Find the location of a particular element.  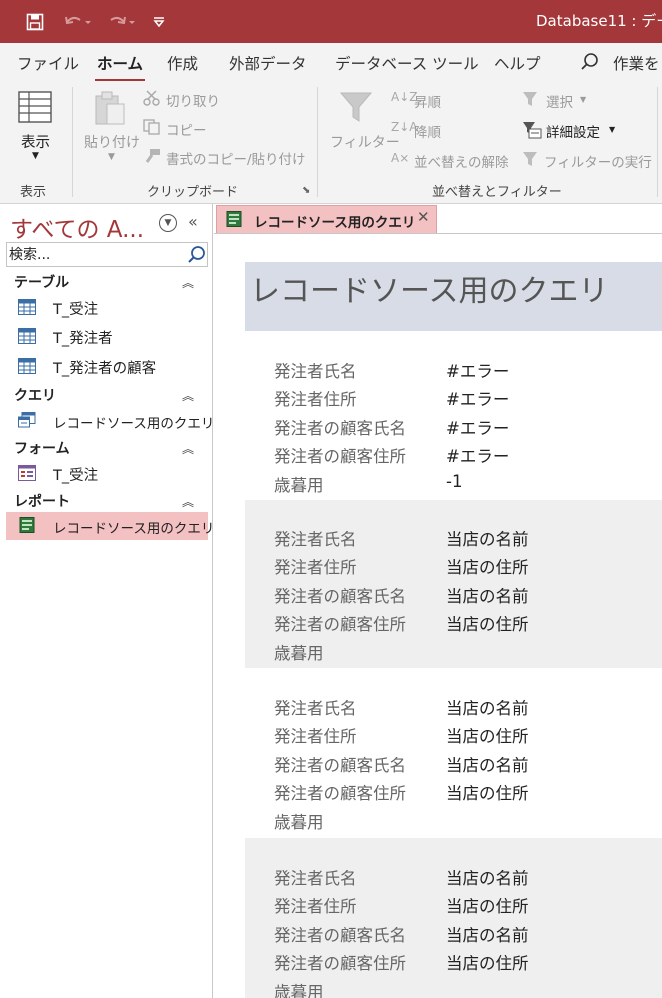

selection-filter-icon is located at coordinates (531, 101).